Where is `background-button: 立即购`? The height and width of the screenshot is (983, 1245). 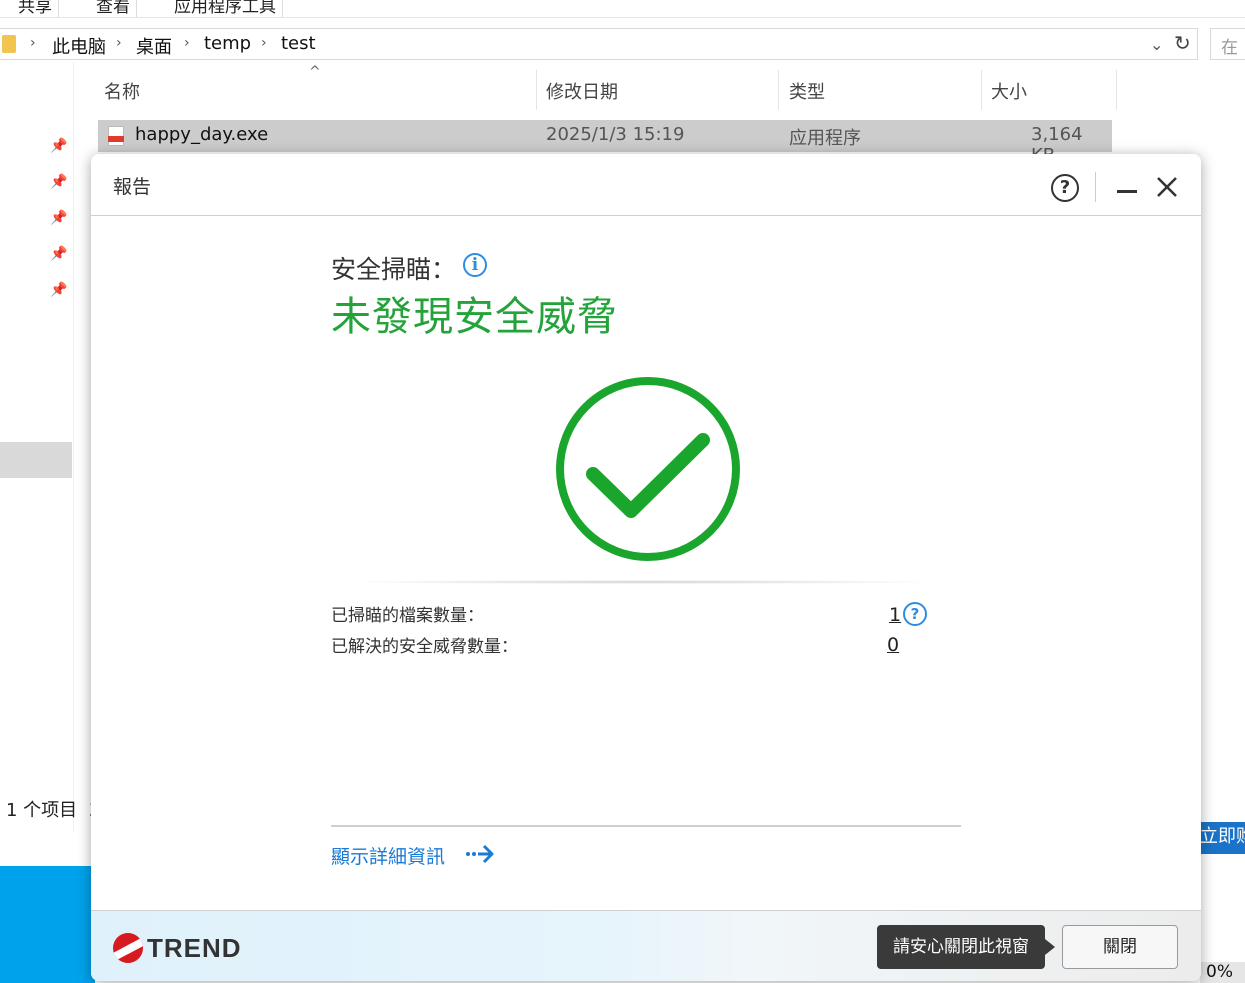
background-button: 立即购 is located at coordinates (1222, 838).